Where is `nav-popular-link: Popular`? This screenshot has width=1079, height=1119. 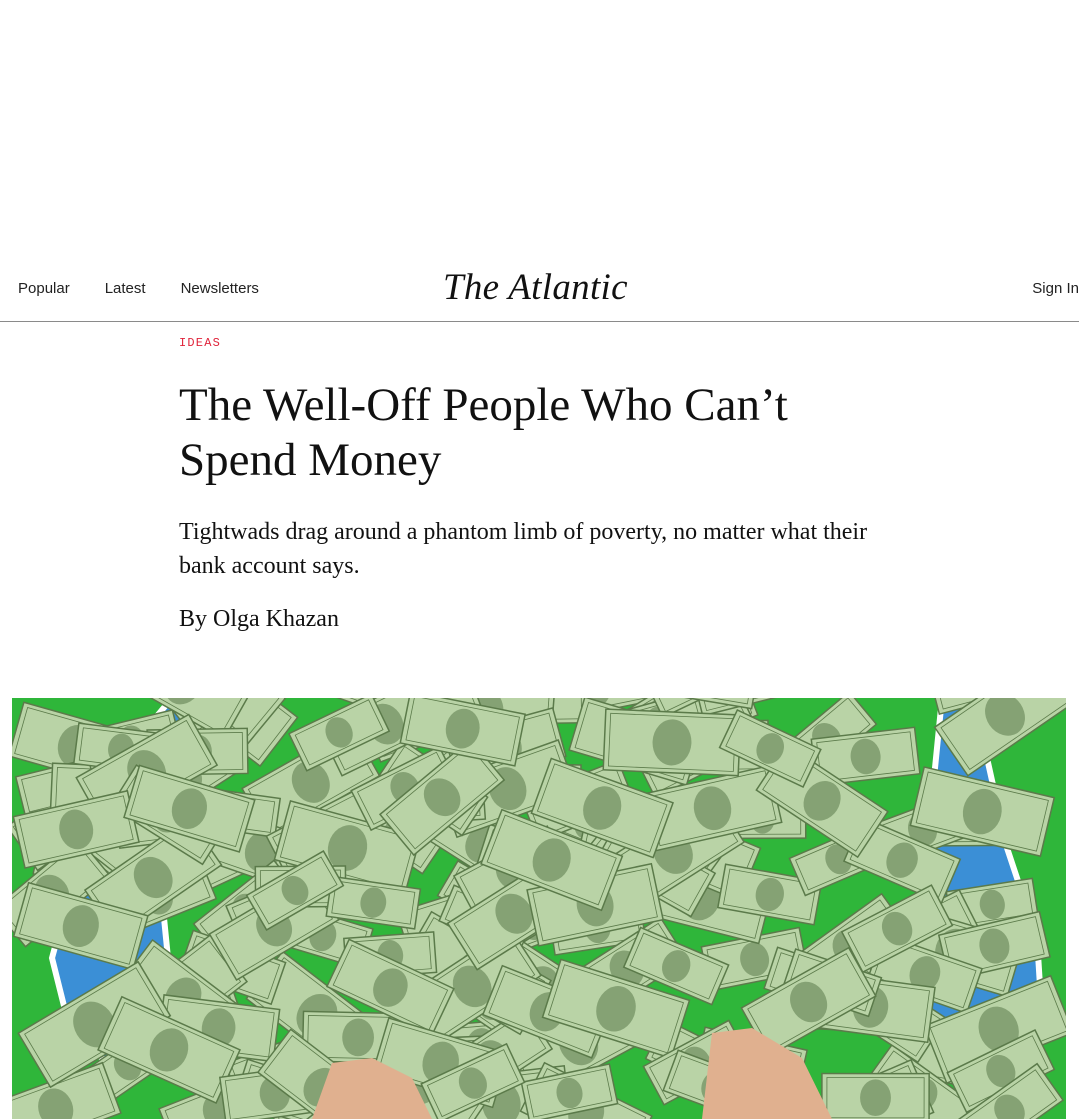
nav-popular-link: Popular is located at coordinates (44, 288).